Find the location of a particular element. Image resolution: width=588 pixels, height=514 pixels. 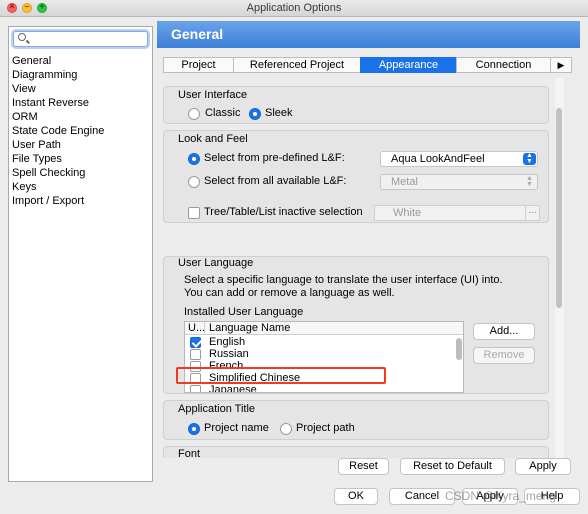

all-lf-select: Metal ▲ ▼ is located at coordinates (459, 182).